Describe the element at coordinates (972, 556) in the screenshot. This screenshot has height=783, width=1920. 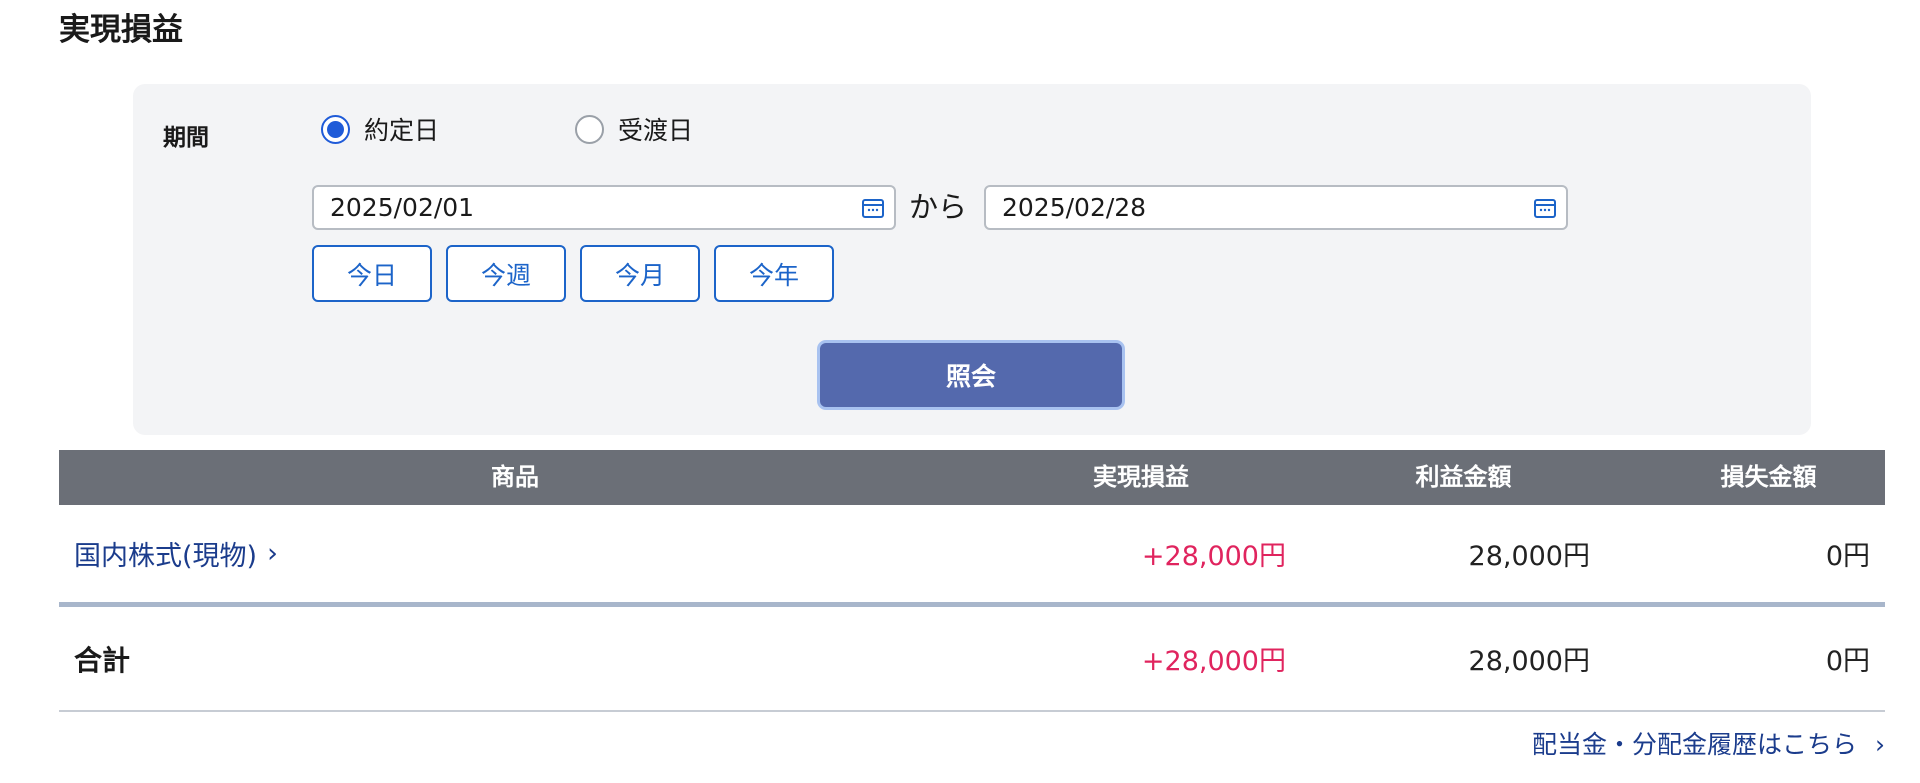
I see `table-row: 国内株式(現物) › +28,000円 28,000円 0円` at that location.